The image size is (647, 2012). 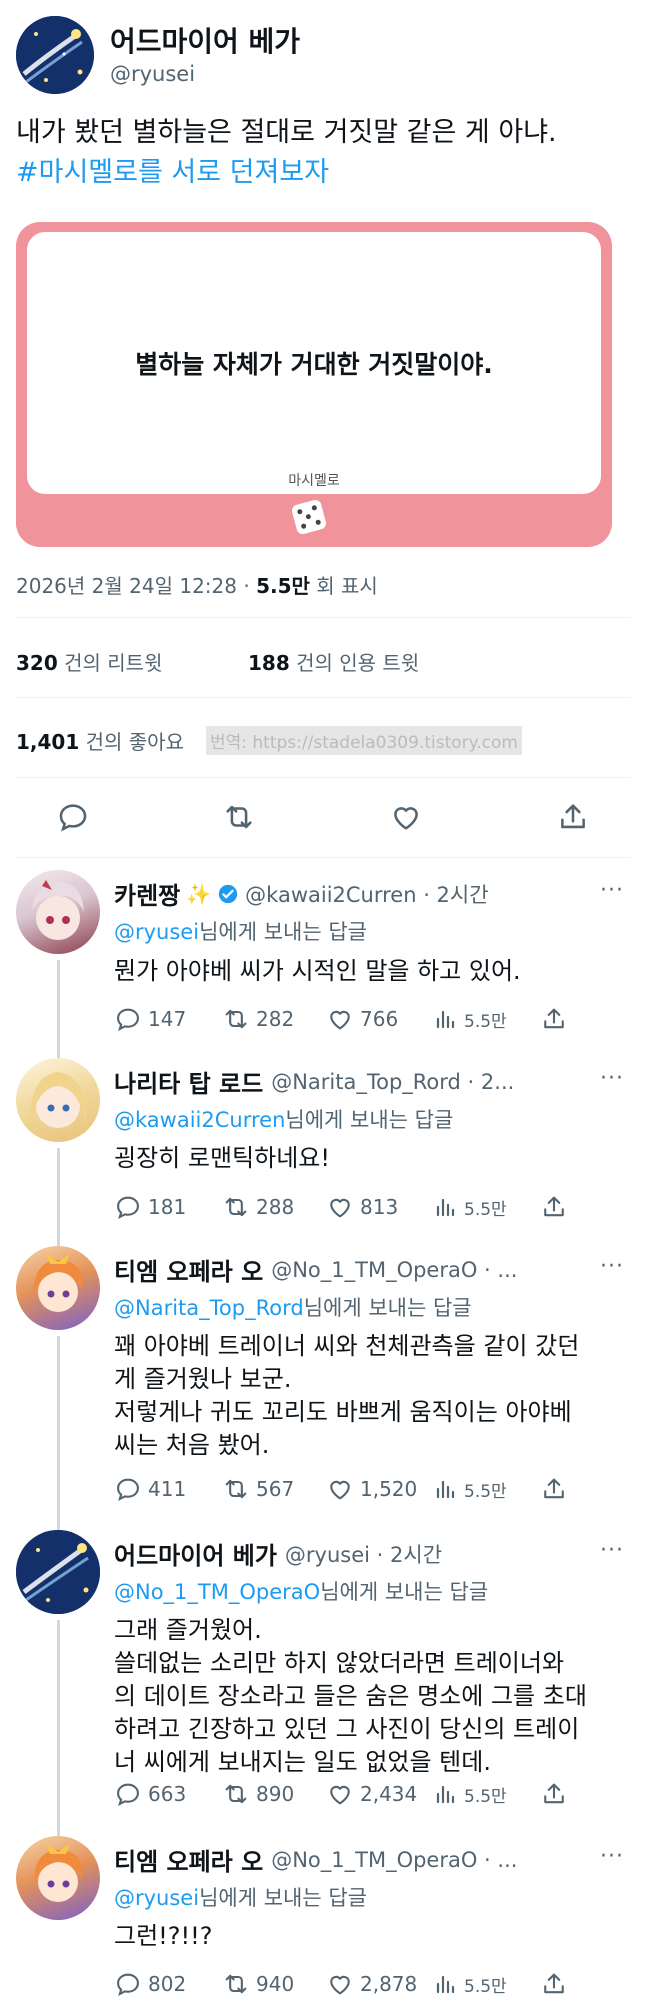 What do you see at coordinates (126, 586) in the screenshot?
I see `tweet-timestamp: 2026년 2월 24일 12:28` at bounding box center [126, 586].